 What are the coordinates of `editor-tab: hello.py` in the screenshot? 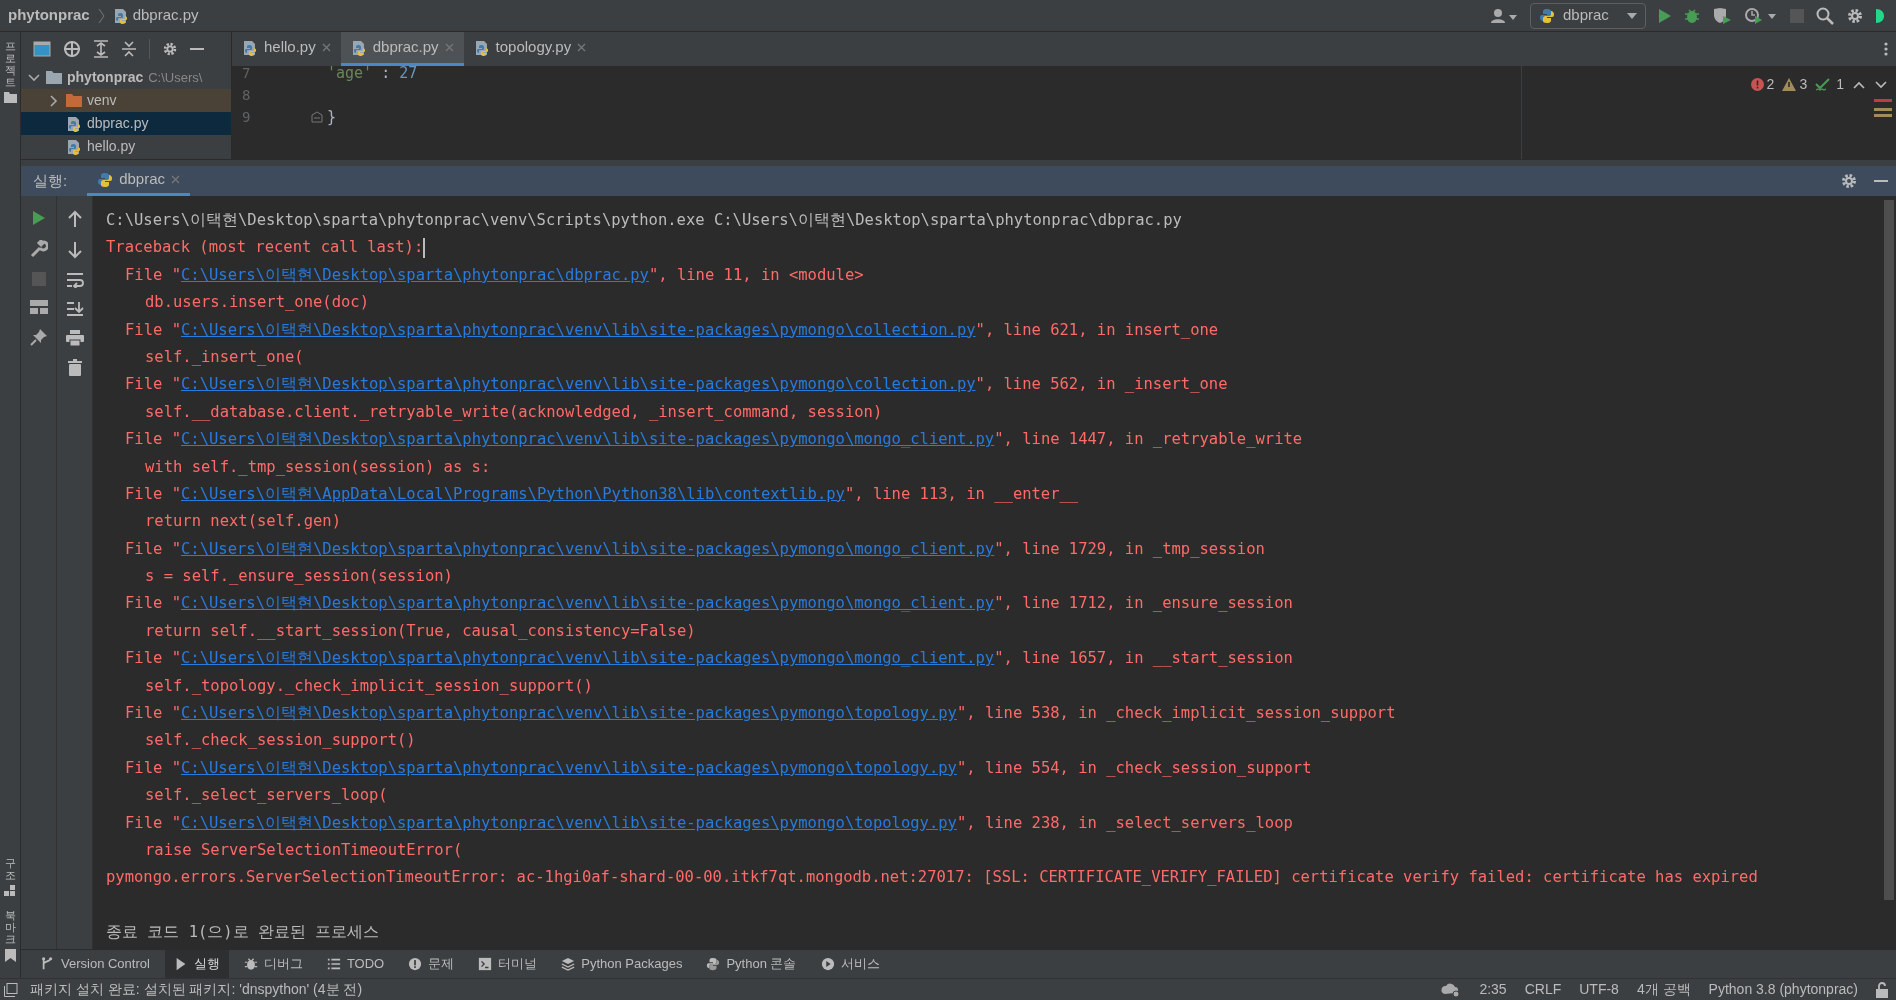 It's located at (286, 49).